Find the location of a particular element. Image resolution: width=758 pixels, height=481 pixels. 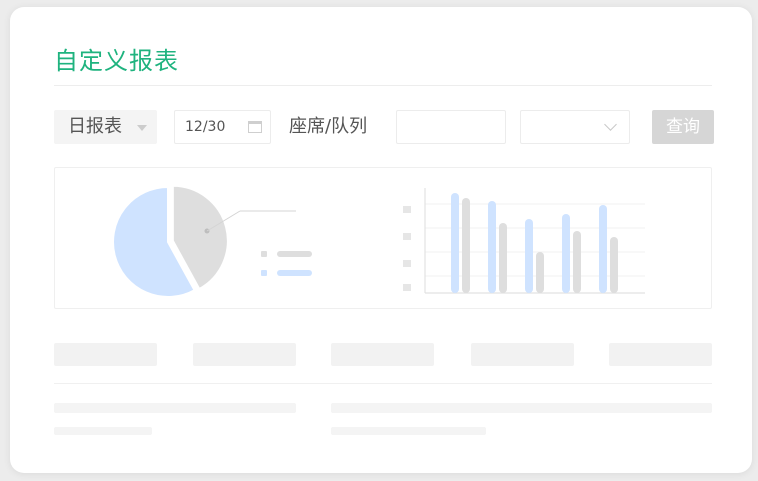

title-divider is located at coordinates (383, 85).